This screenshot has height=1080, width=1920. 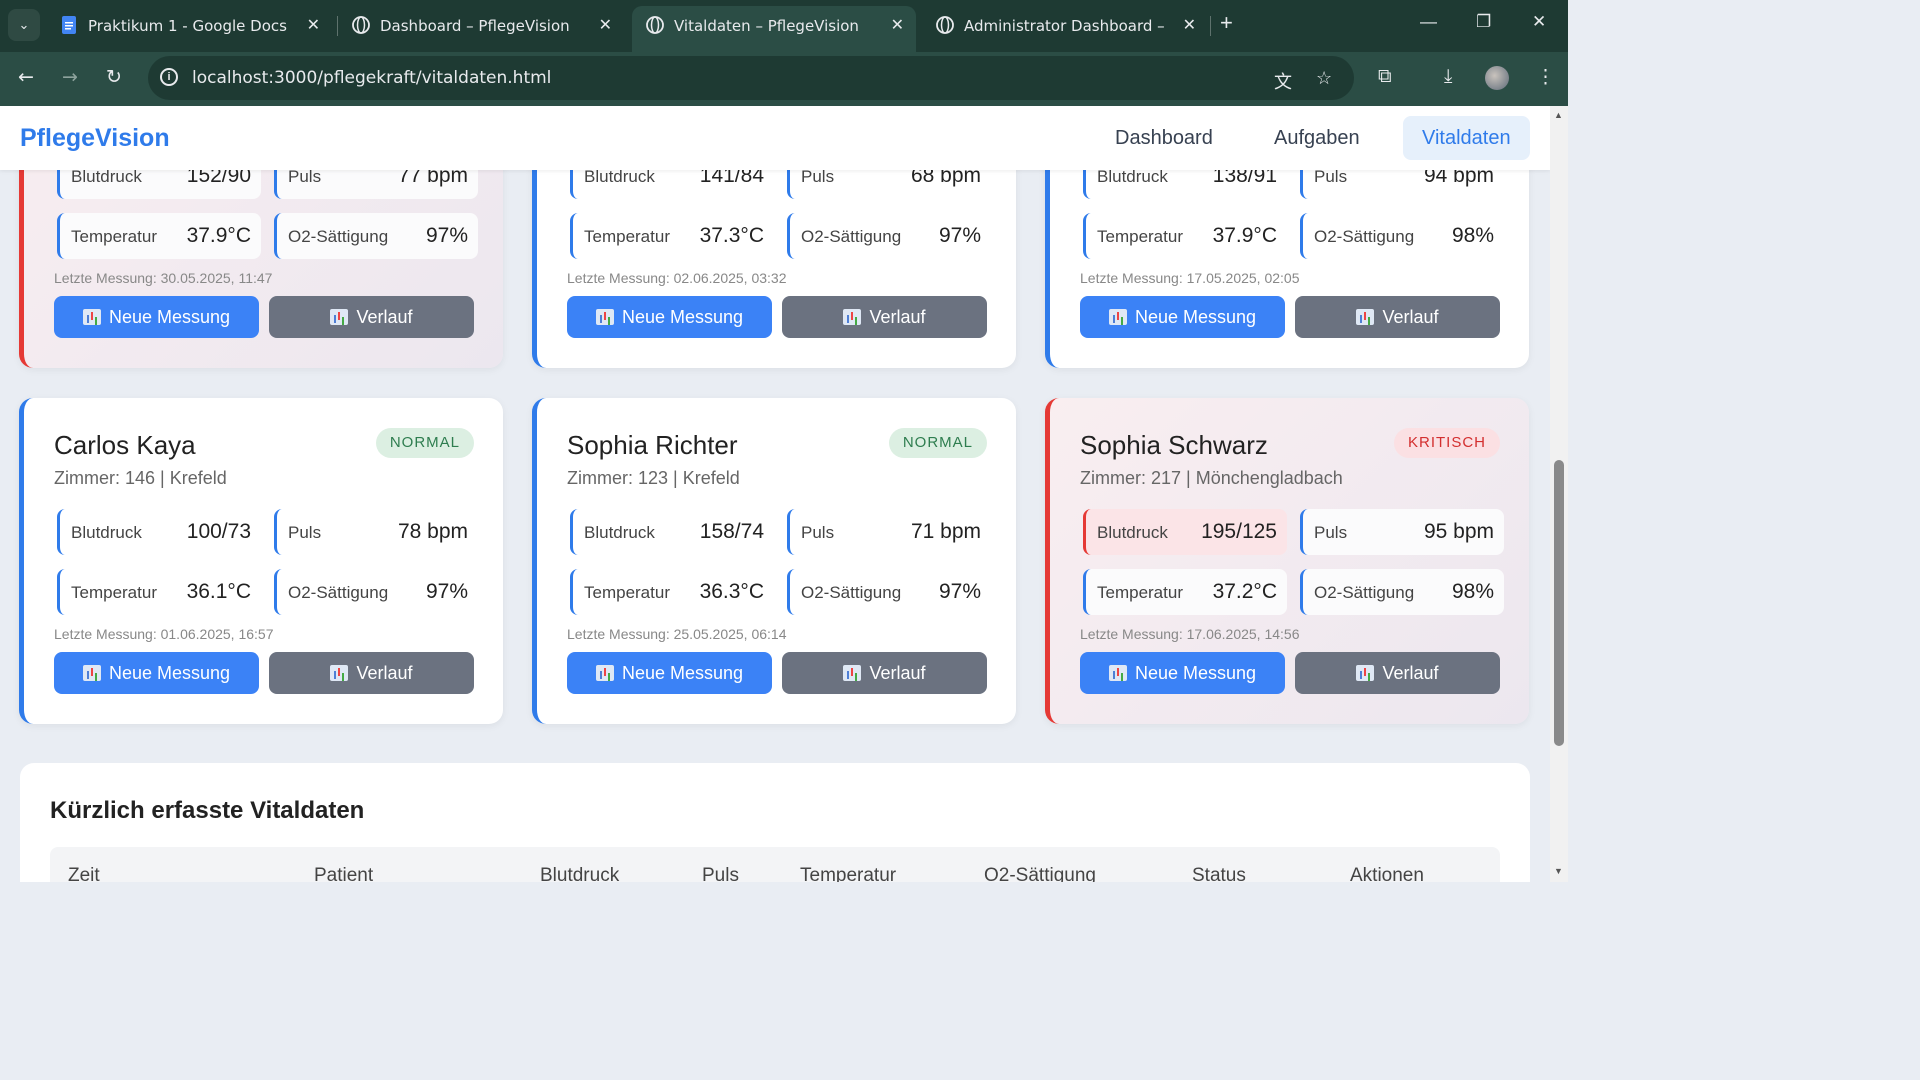 I want to click on vital-bp: Blutdruck 158/74, so click(x=672, y=532).